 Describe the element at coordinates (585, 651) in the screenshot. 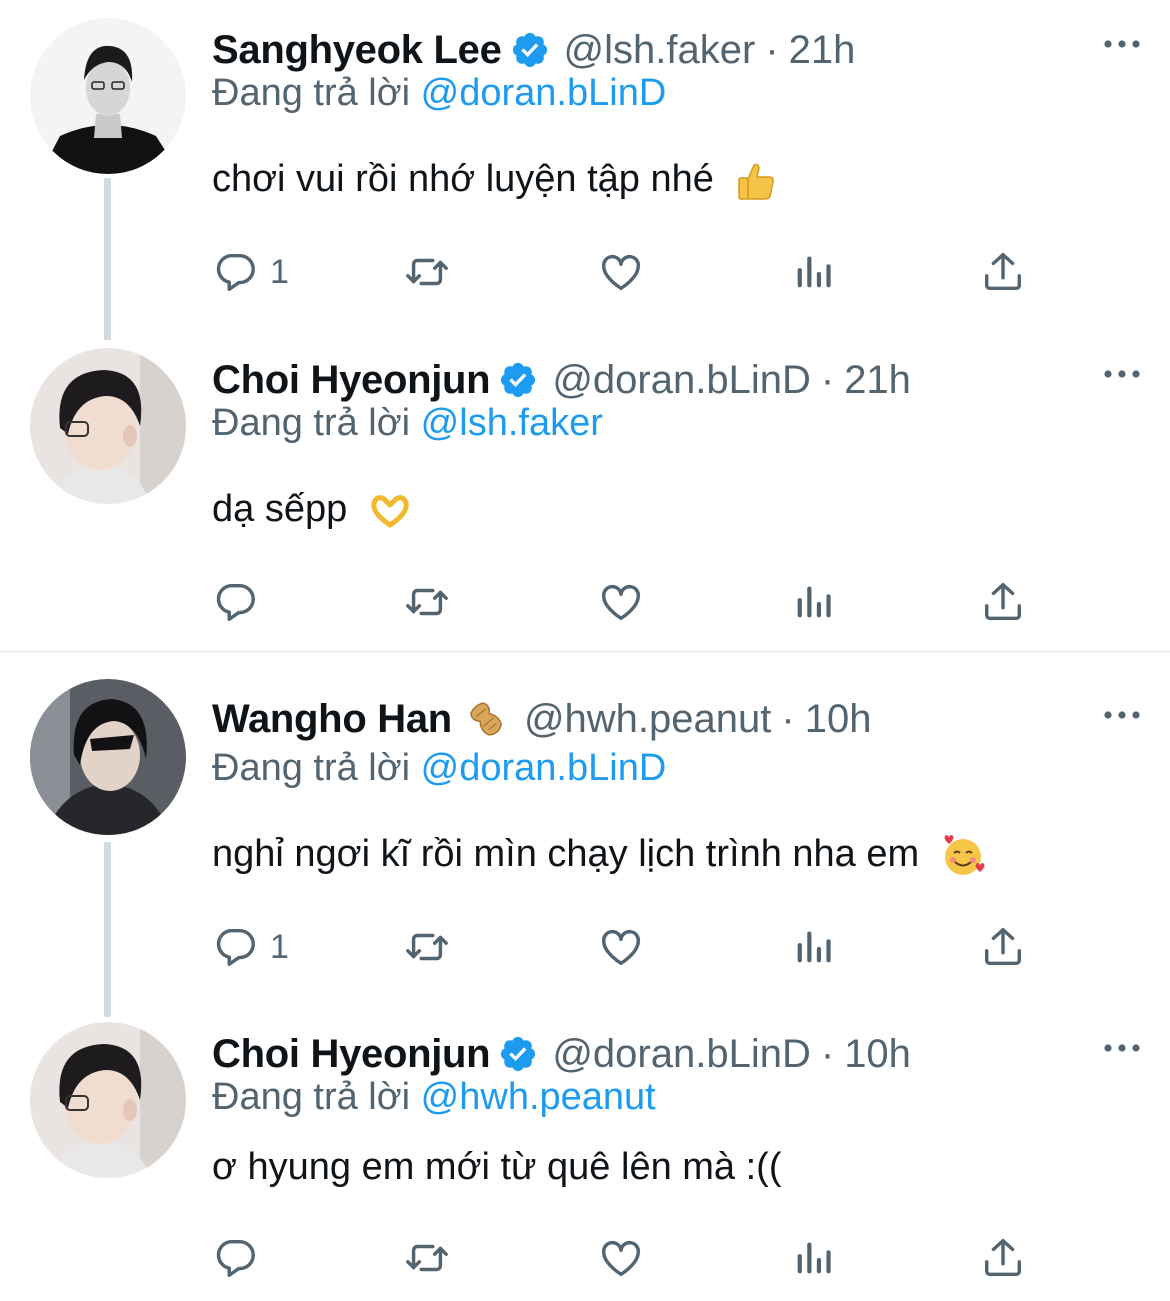

I see `conversation-divider` at that location.